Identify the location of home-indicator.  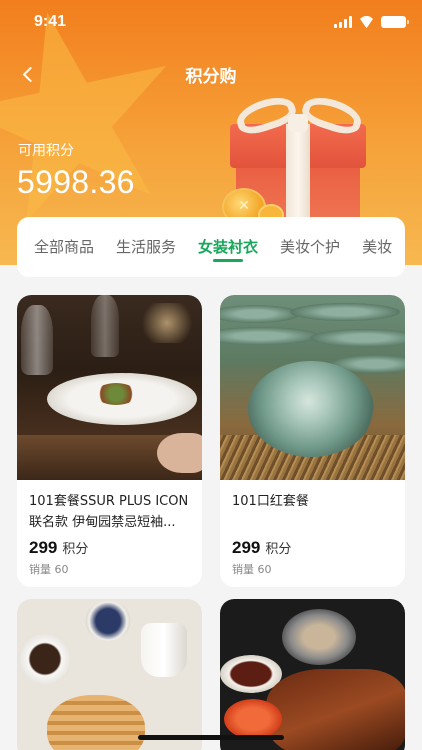
(211, 737).